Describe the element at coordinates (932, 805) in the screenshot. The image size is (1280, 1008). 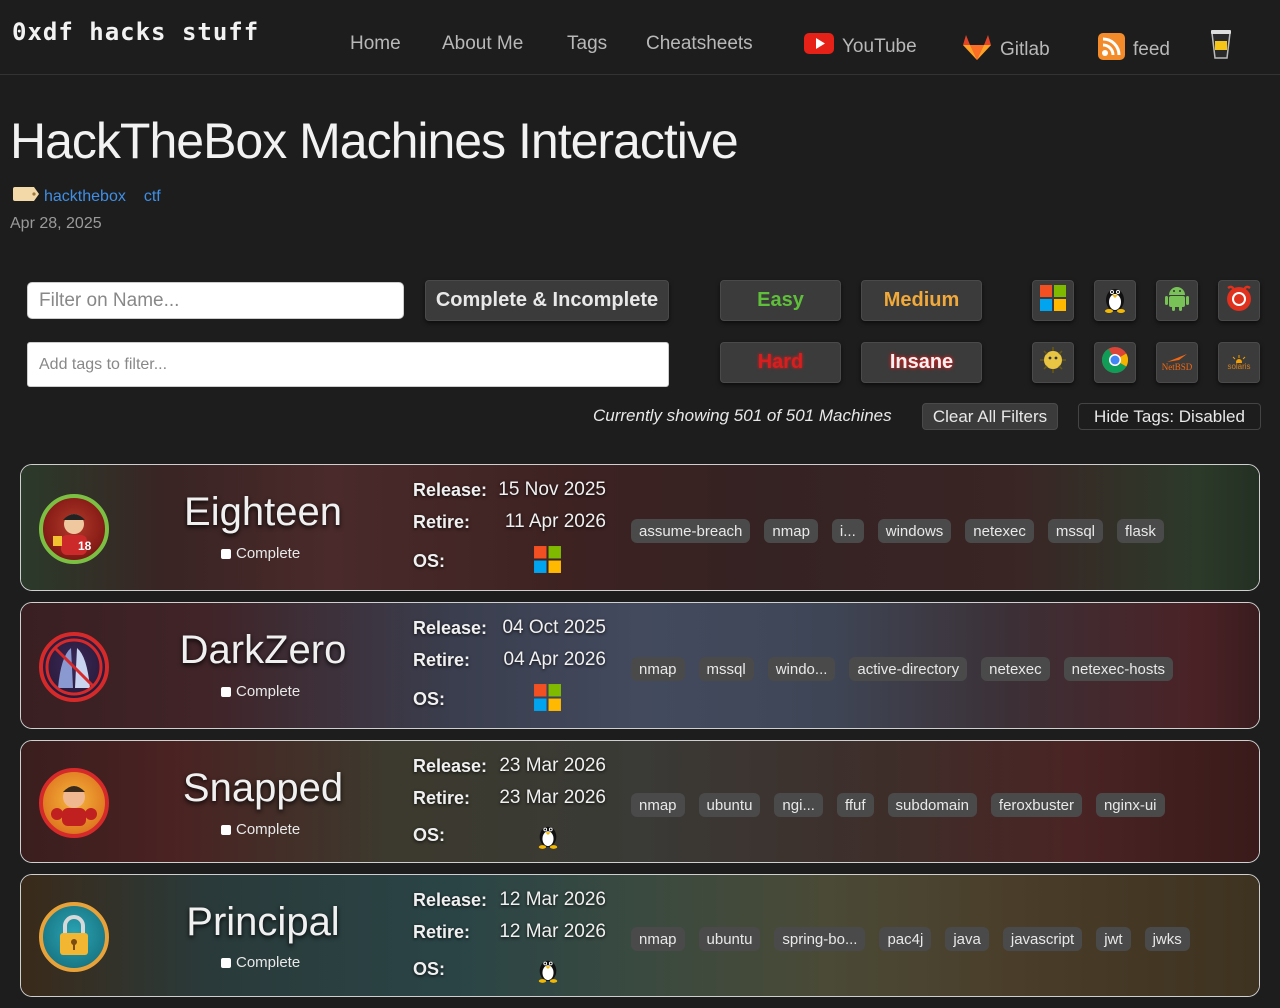
I see `tag-chip: subdomain` at that location.